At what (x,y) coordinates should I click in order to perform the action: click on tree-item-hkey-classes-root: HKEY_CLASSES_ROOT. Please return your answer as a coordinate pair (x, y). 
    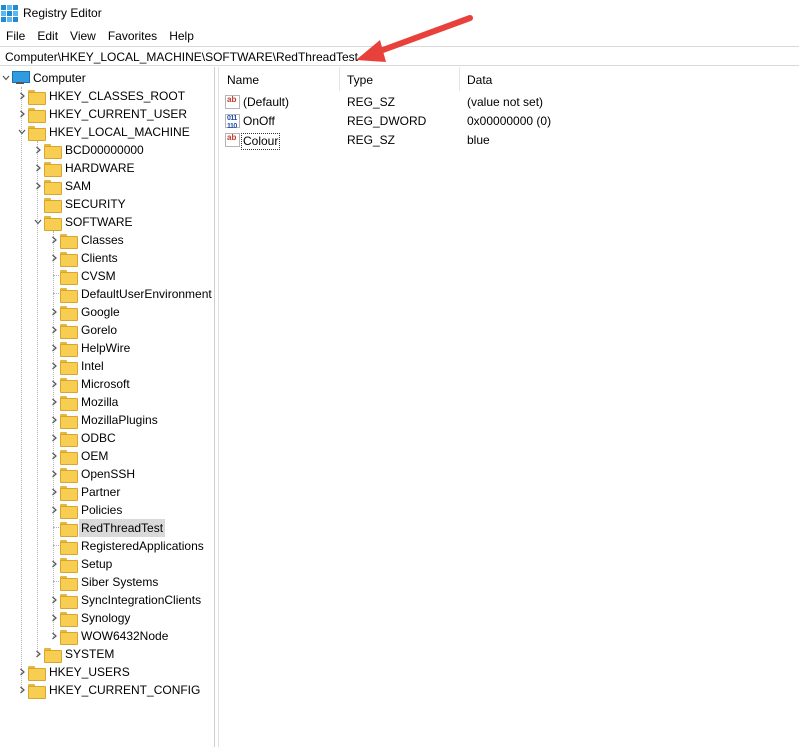
    Looking at the image, I should click on (100, 96).